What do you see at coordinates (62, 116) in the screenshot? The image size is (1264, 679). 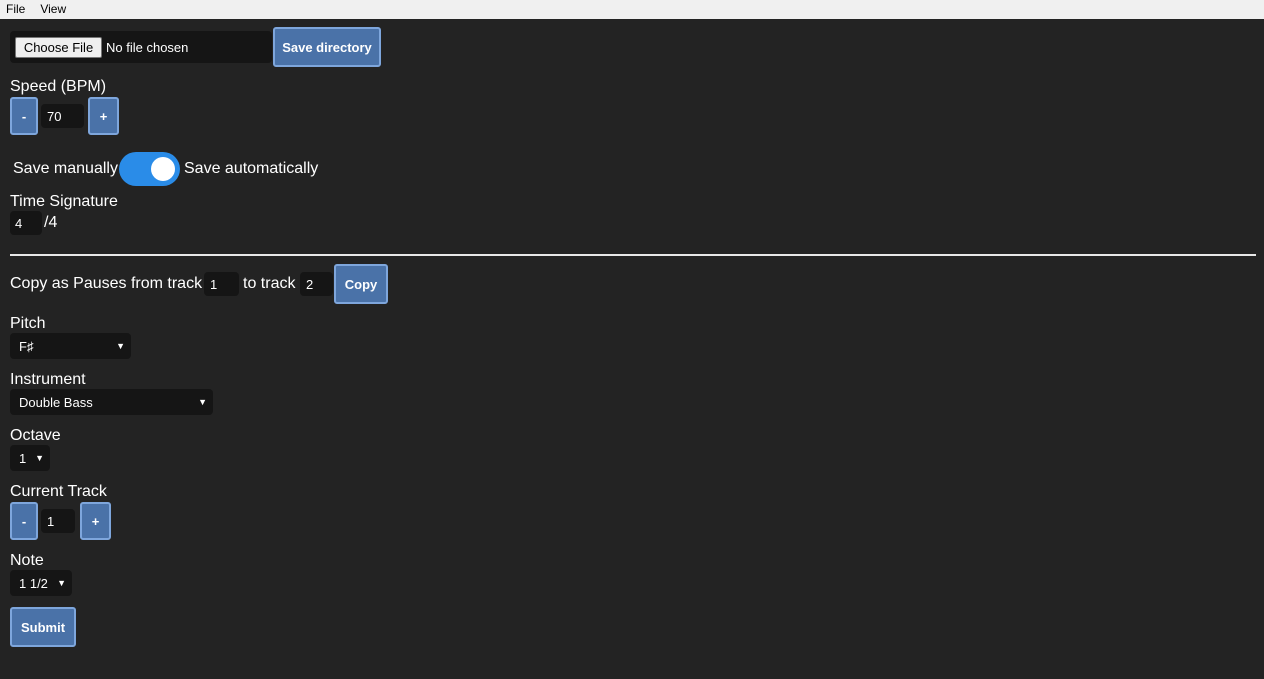 I see `speed-input: 70` at bounding box center [62, 116].